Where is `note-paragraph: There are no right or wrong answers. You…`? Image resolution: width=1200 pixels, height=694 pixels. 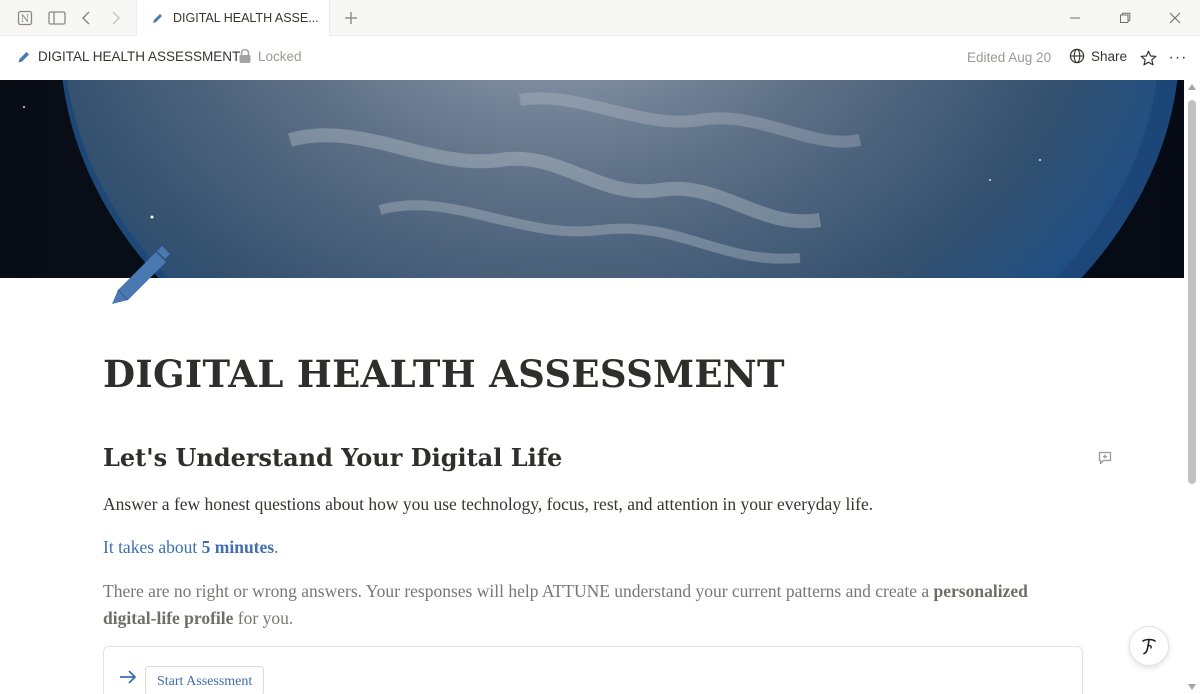 note-paragraph: There are no right or wrong answers. You… is located at coordinates (590, 605).